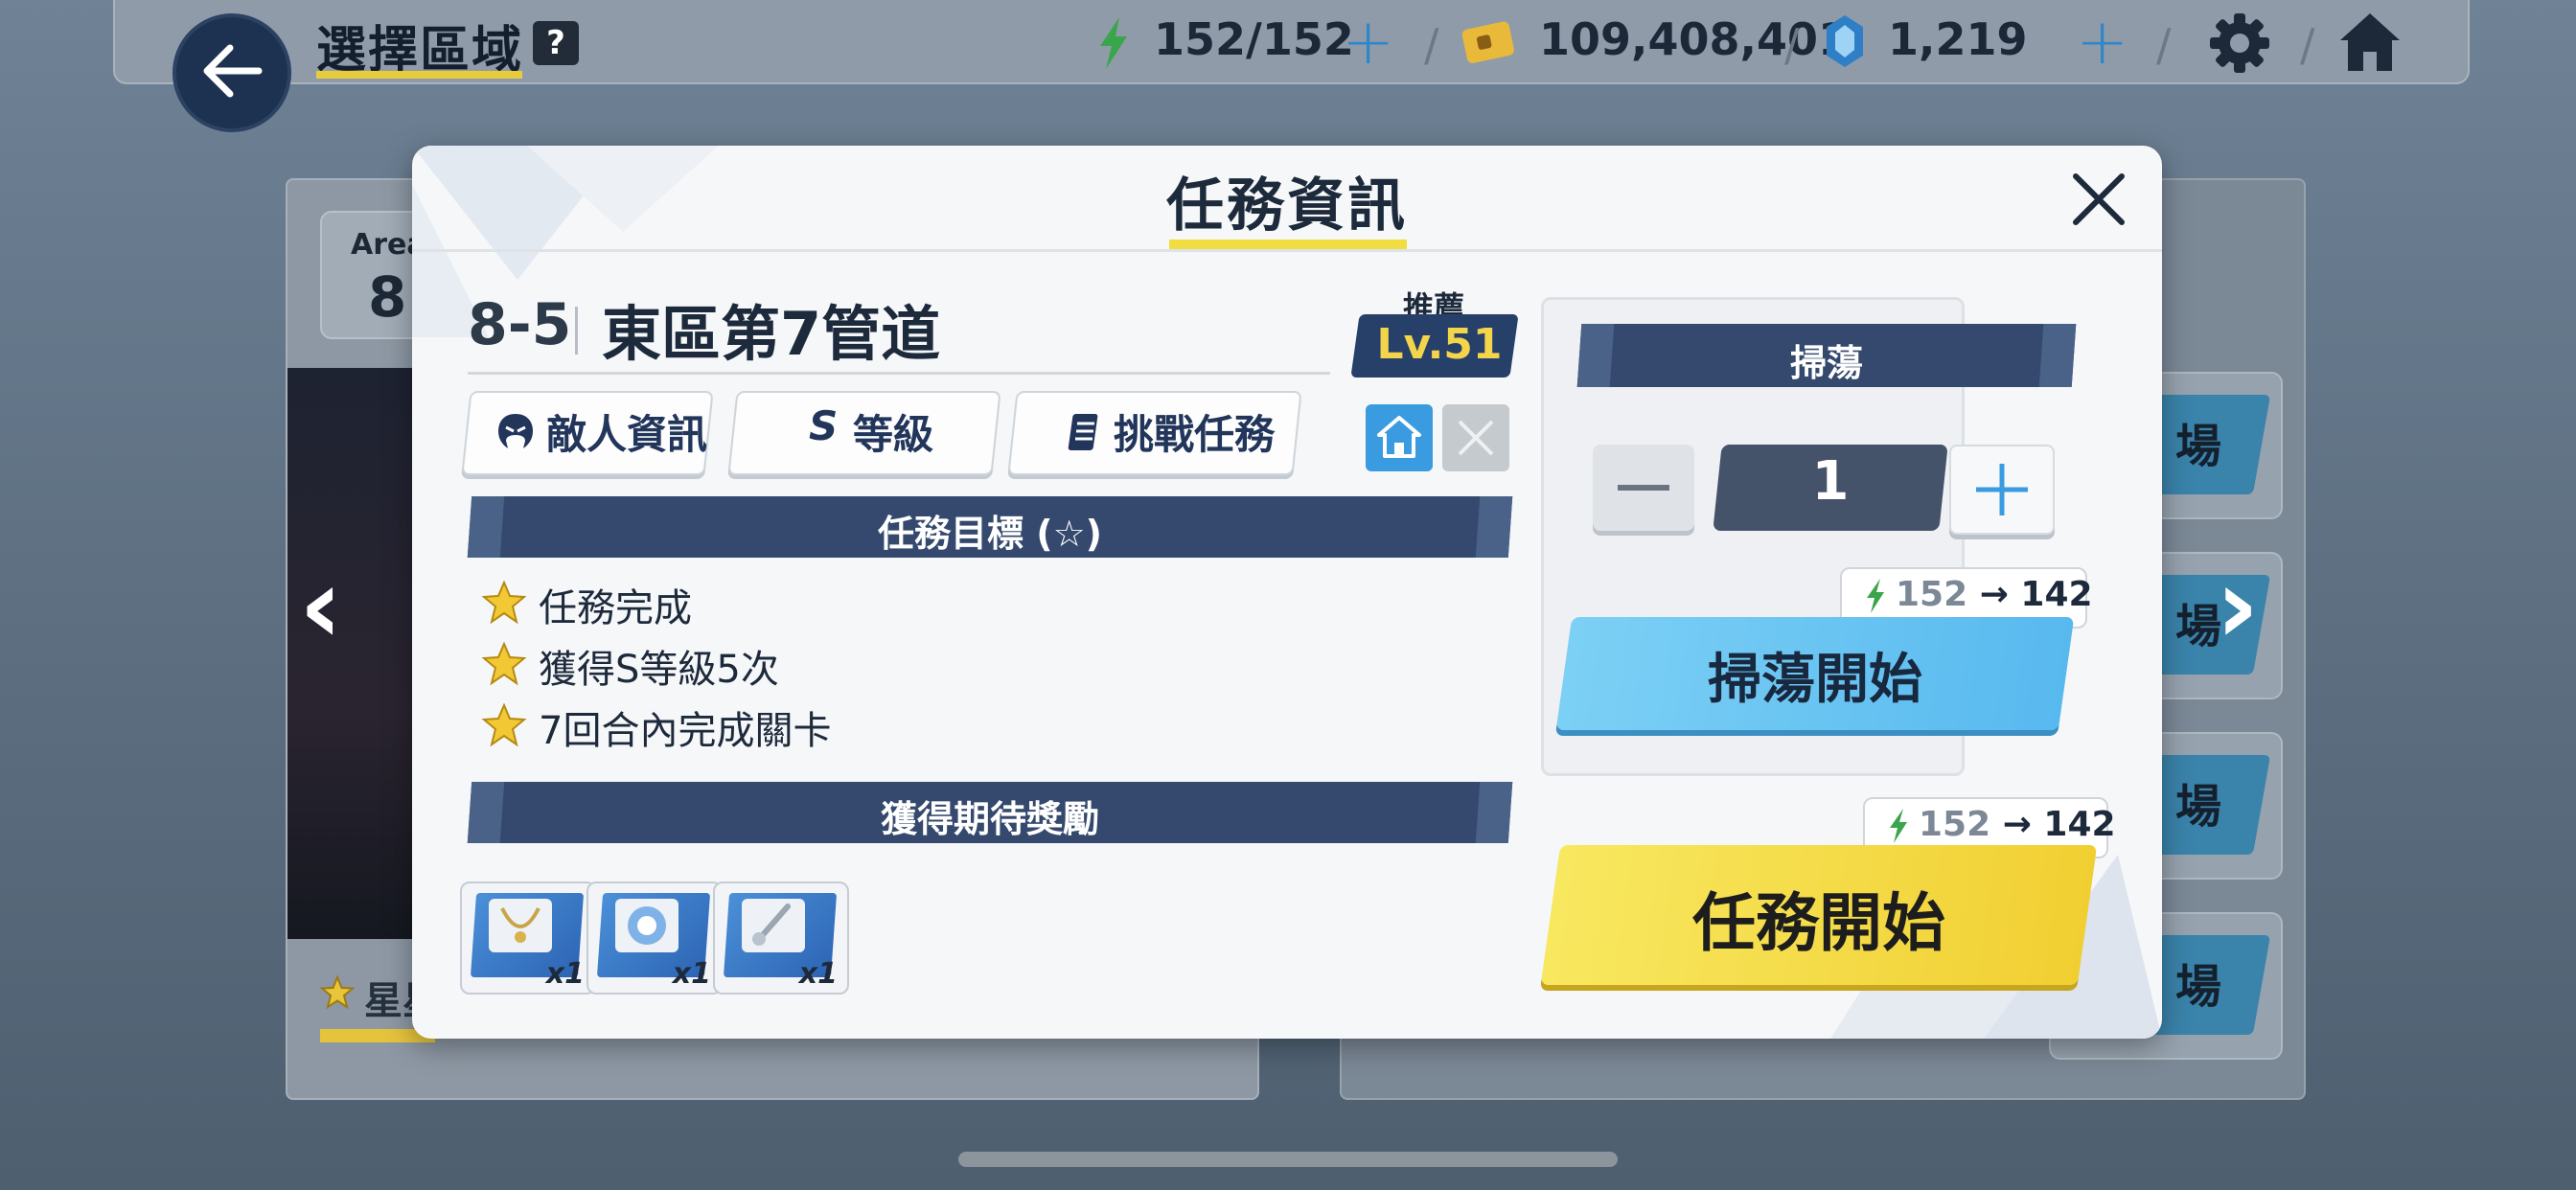  What do you see at coordinates (2370, 43) in the screenshot?
I see `home-icon` at bounding box center [2370, 43].